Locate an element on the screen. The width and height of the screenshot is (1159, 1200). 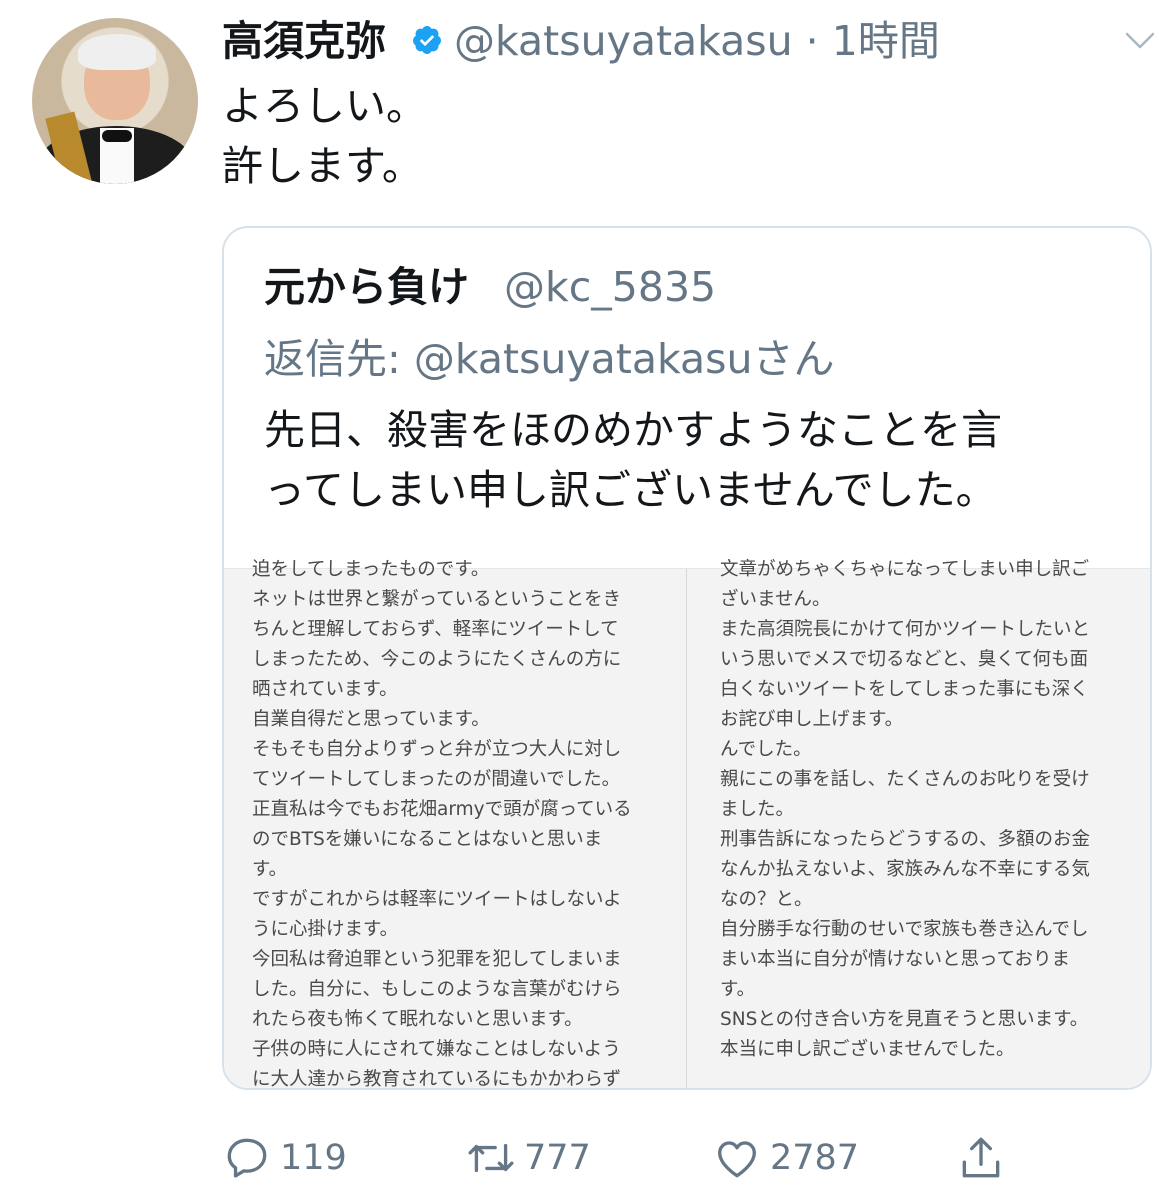
author-avatar is located at coordinates (115, 101).